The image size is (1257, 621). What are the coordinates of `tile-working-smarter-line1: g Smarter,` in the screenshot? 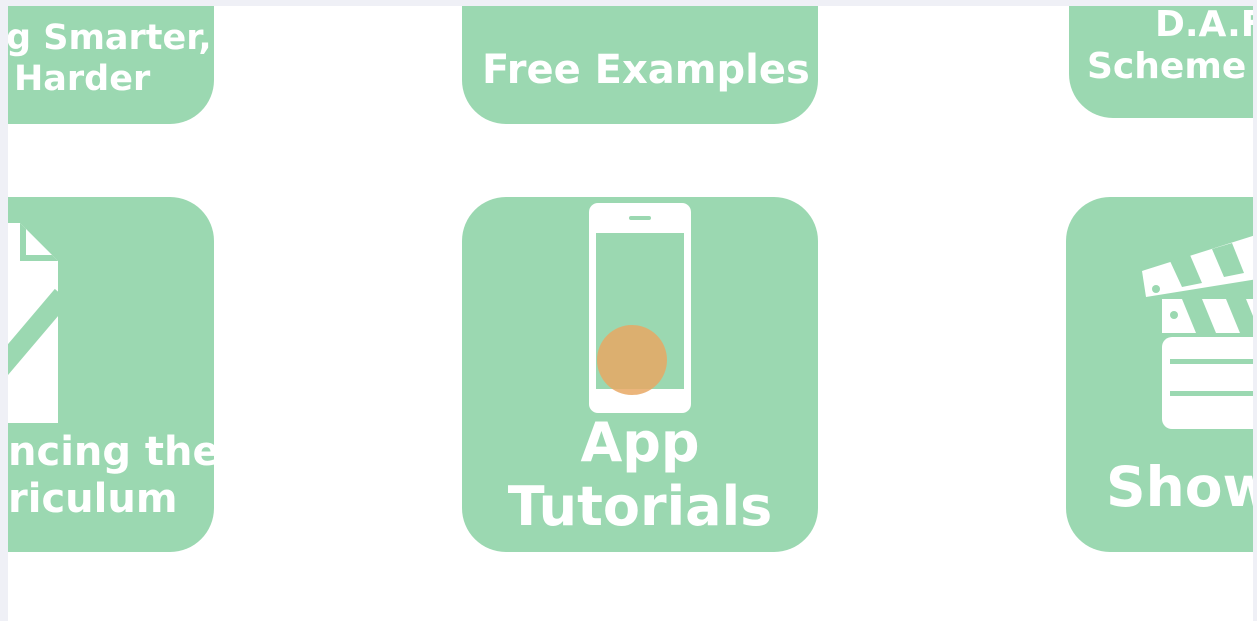 It's located at (110, 38).